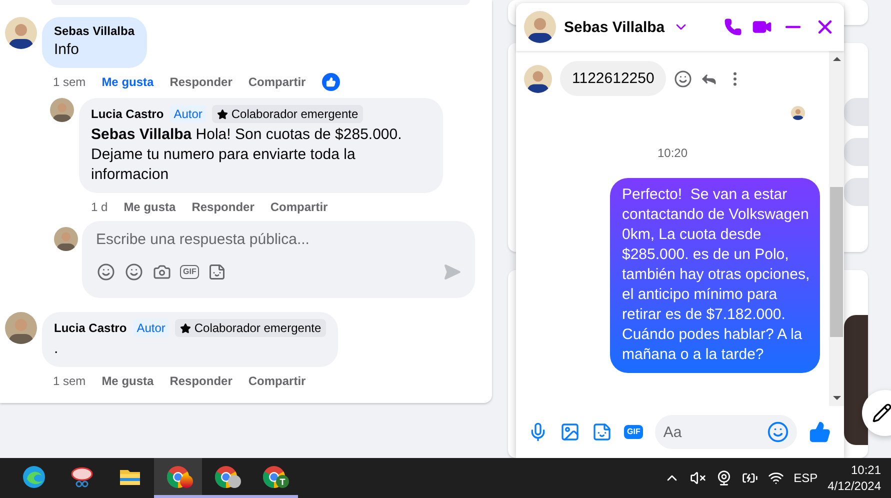 Image resolution: width=891 pixels, height=498 pixels. What do you see at coordinates (570, 432) in the screenshot?
I see `image-icon` at bounding box center [570, 432].